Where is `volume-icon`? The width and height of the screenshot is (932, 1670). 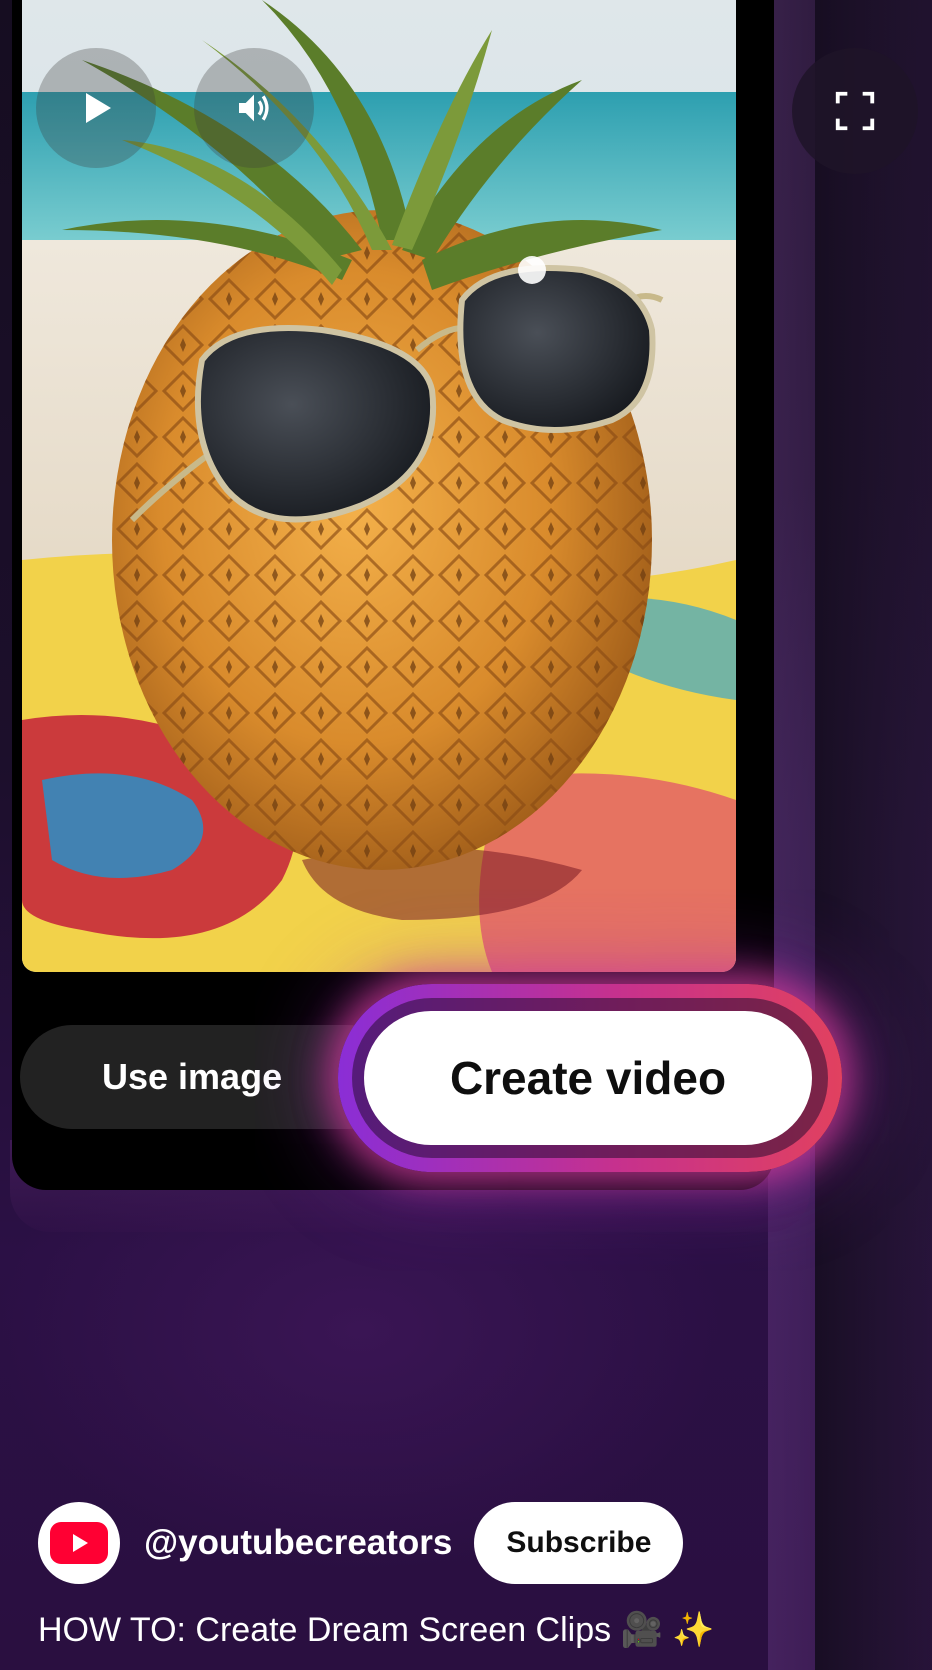 volume-icon is located at coordinates (254, 108).